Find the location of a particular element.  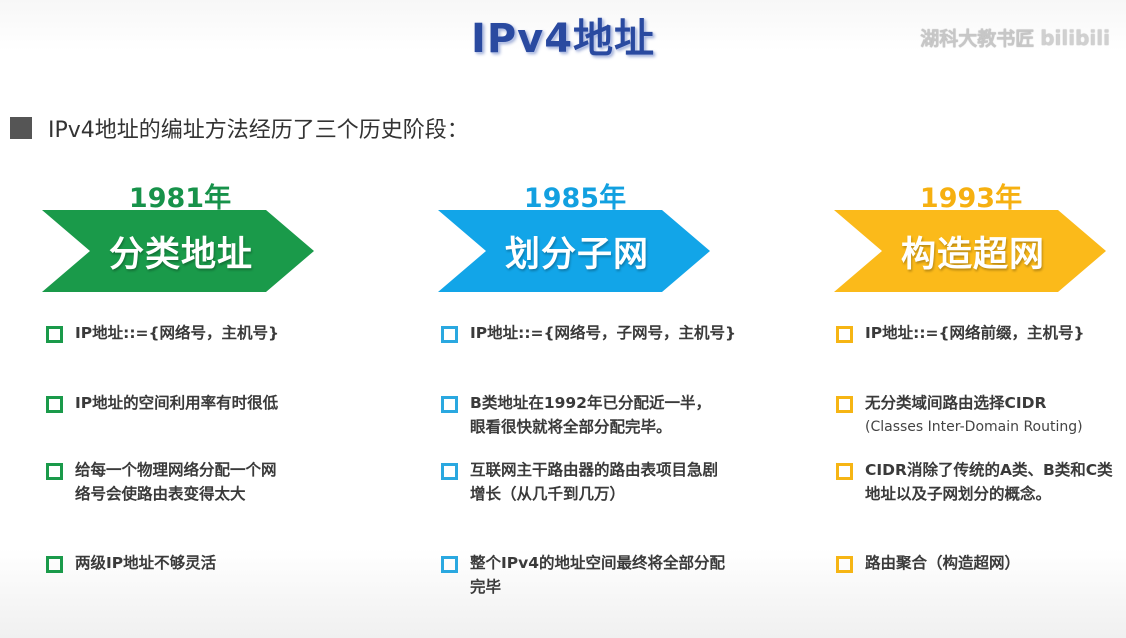

item-text: 互联网主干路由器的路由表项目急剧增长（从几千到几万） is located at coordinates (594, 482).